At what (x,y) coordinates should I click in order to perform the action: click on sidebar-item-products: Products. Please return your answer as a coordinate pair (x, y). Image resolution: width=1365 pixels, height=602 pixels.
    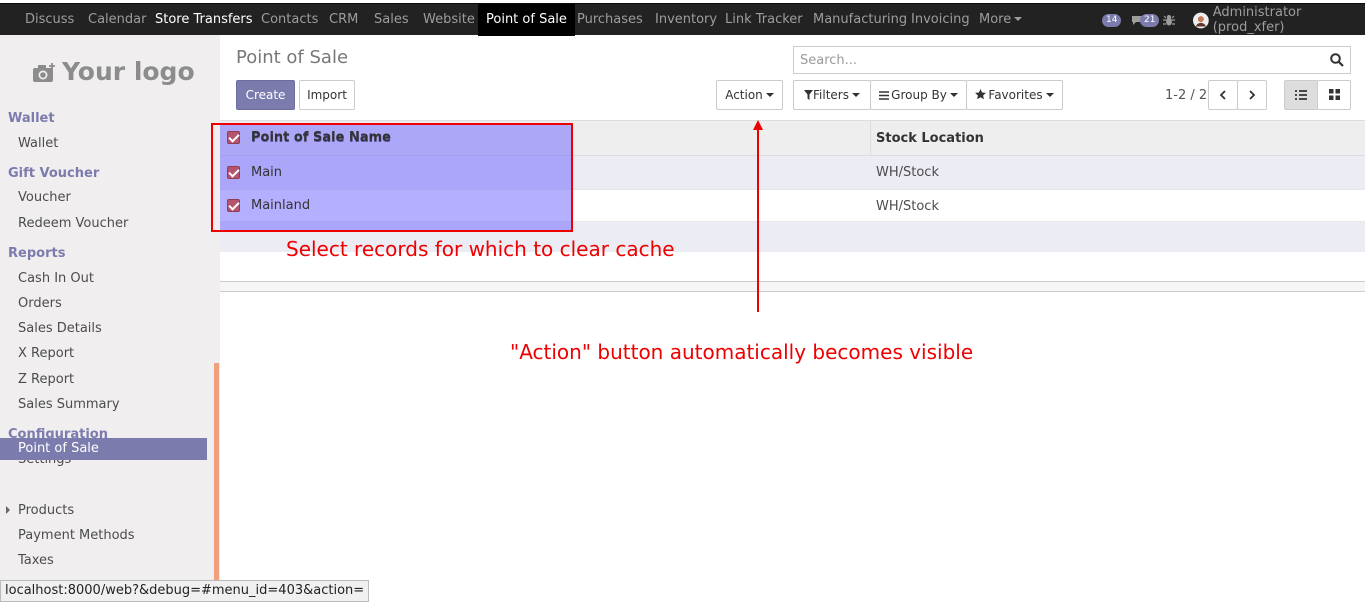
    Looking at the image, I should click on (46, 510).